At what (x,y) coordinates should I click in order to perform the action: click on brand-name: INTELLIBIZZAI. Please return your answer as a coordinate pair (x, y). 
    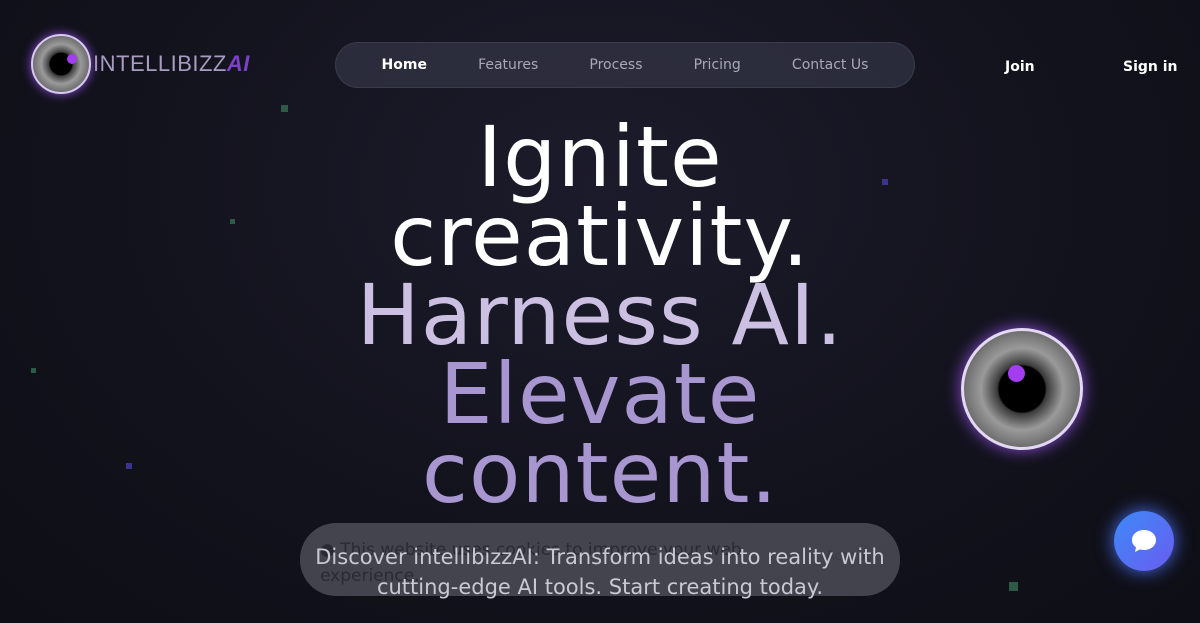
    Looking at the image, I should click on (171, 63).